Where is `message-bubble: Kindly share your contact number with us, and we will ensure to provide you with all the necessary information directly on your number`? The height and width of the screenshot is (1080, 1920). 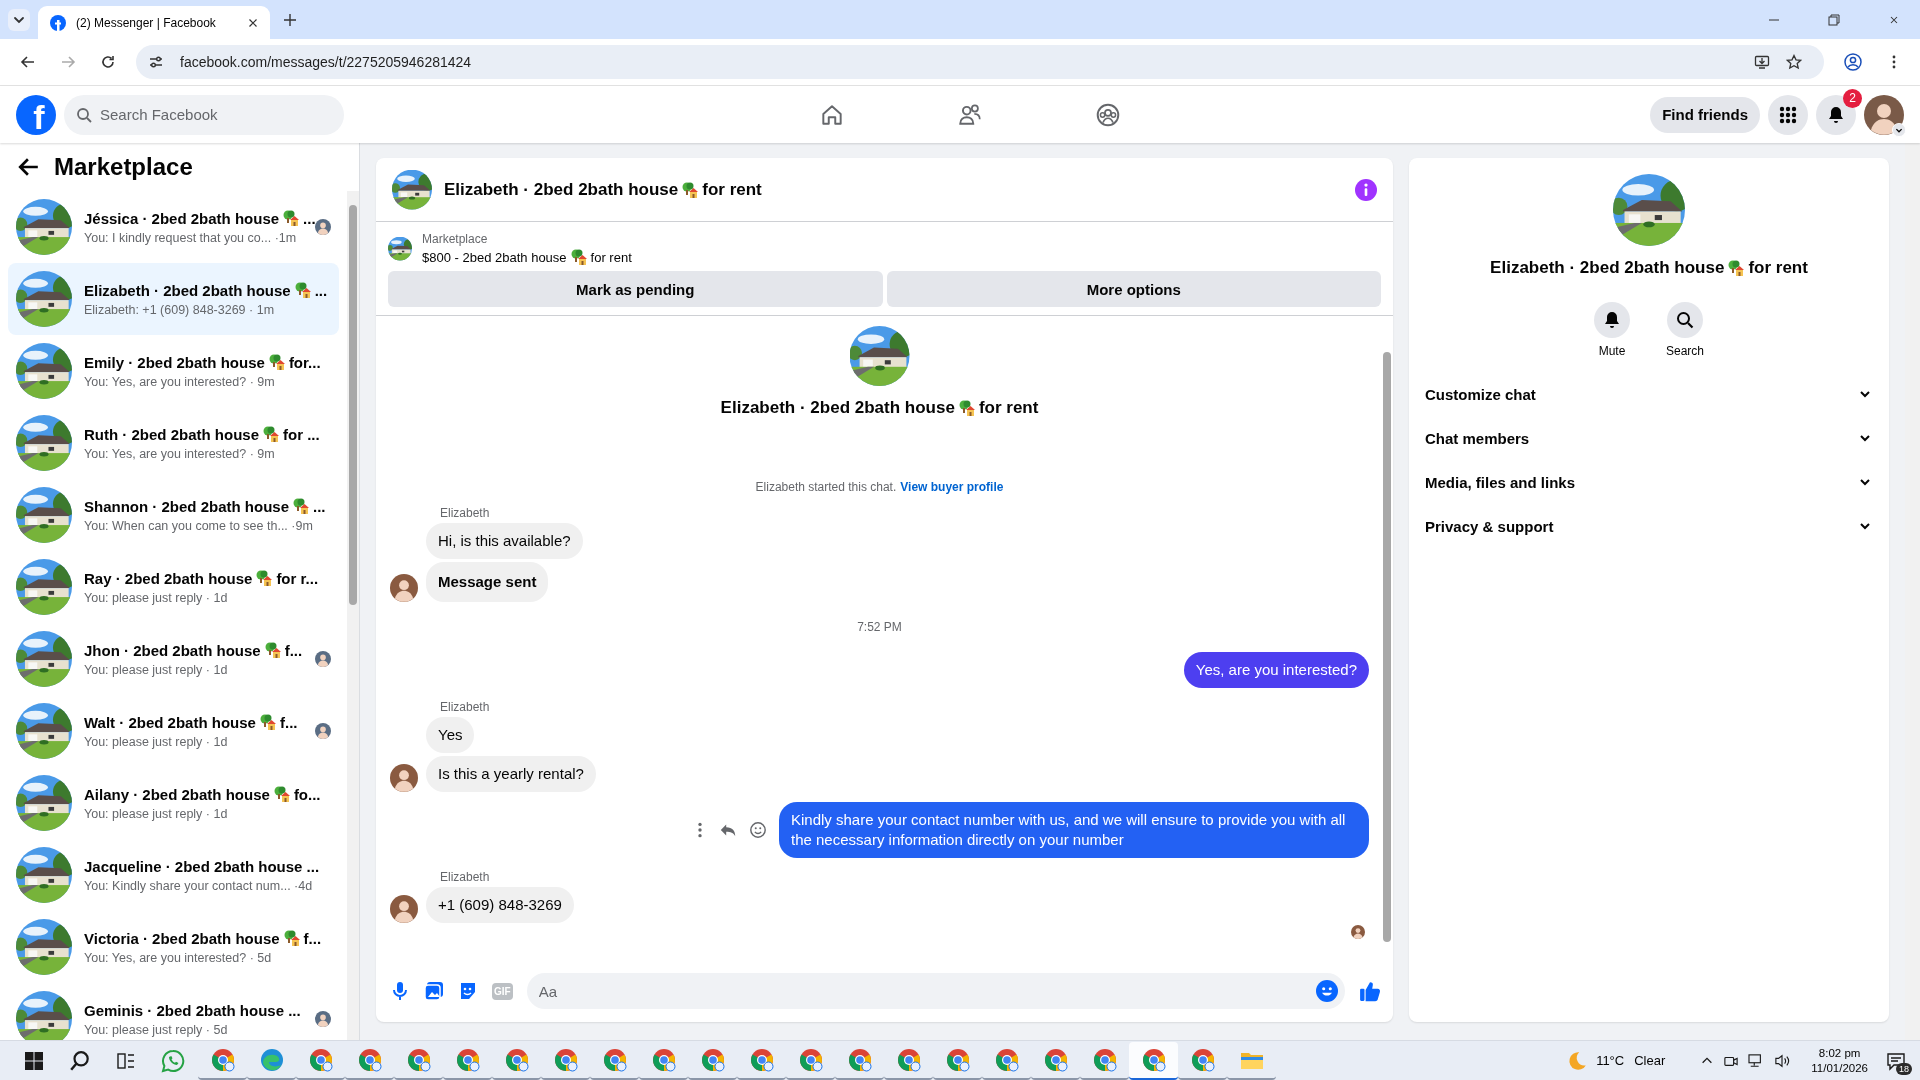
message-bubble: Kindly share your contact number with us, and we will ensure to provide you with all the necessary information directly on your number is located at coordinates (1074, 830).